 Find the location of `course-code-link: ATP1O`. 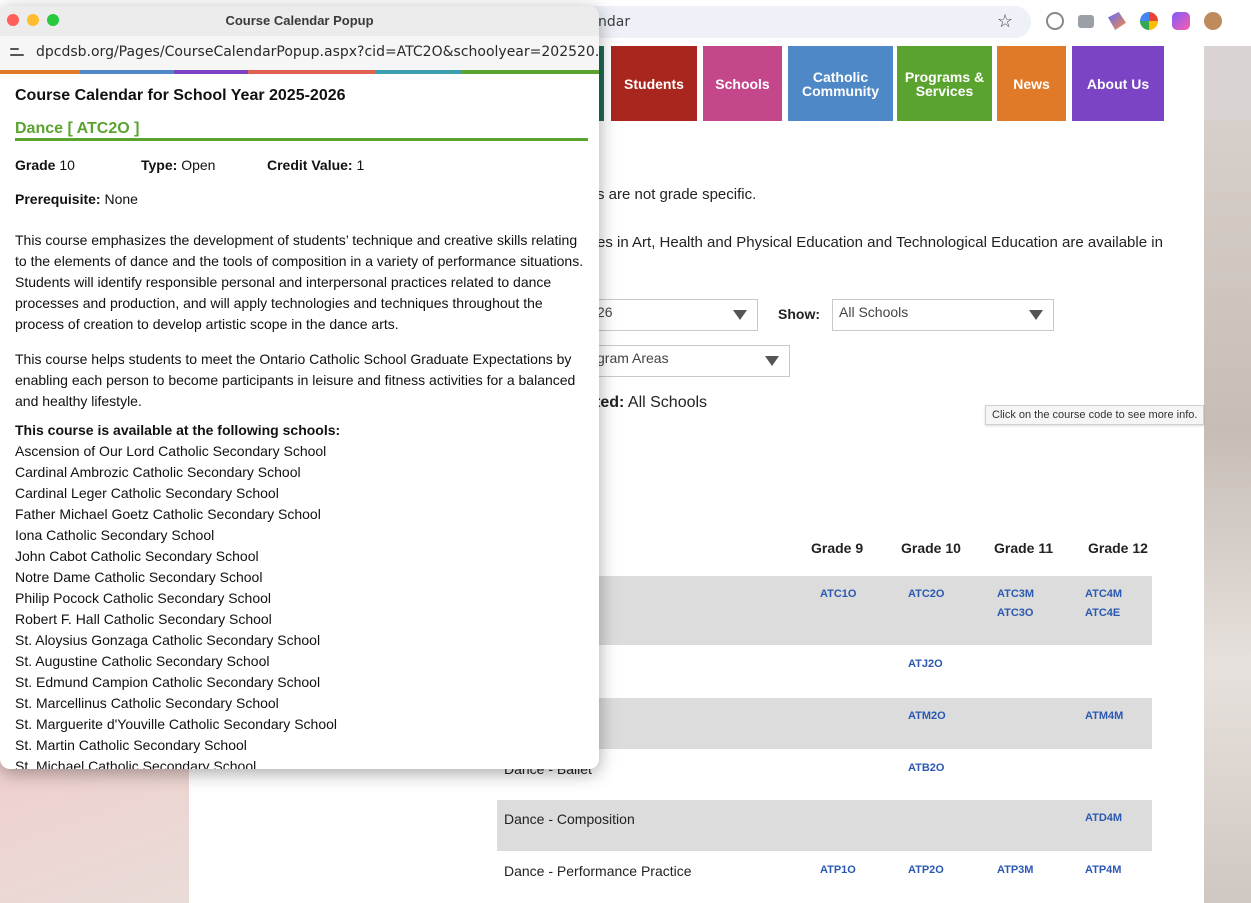

course-code-link: ATP1O is located at coordinates (838, 870).